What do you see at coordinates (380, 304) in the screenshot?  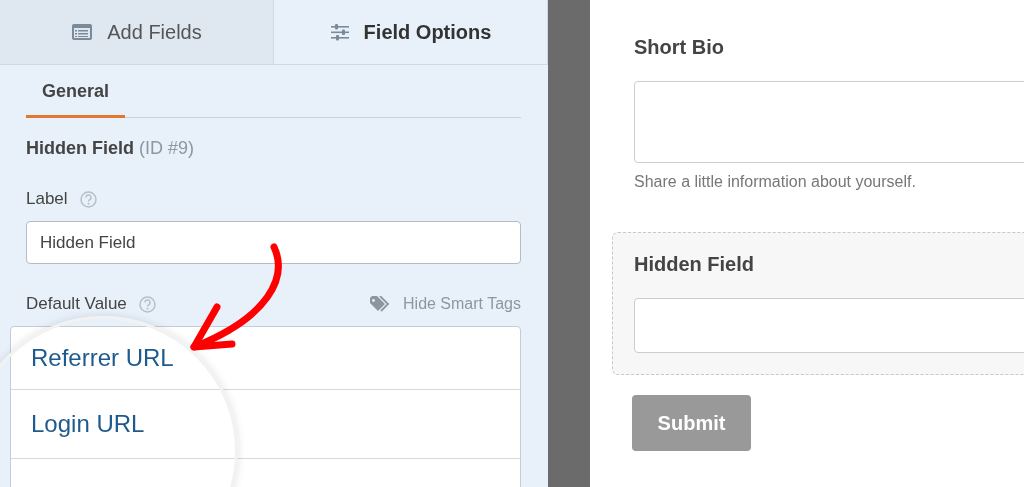 I see `tags-icon` at bounding box center [380, 304].